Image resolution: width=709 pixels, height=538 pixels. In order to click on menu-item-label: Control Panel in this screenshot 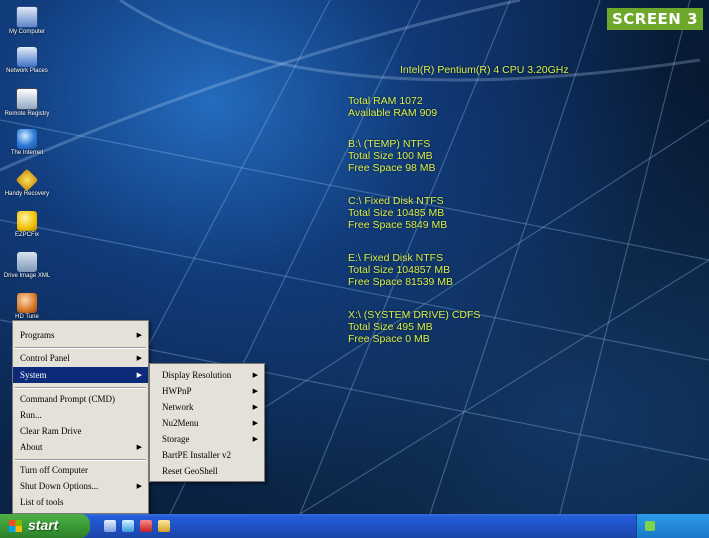, I will do `click(45, 358)`.